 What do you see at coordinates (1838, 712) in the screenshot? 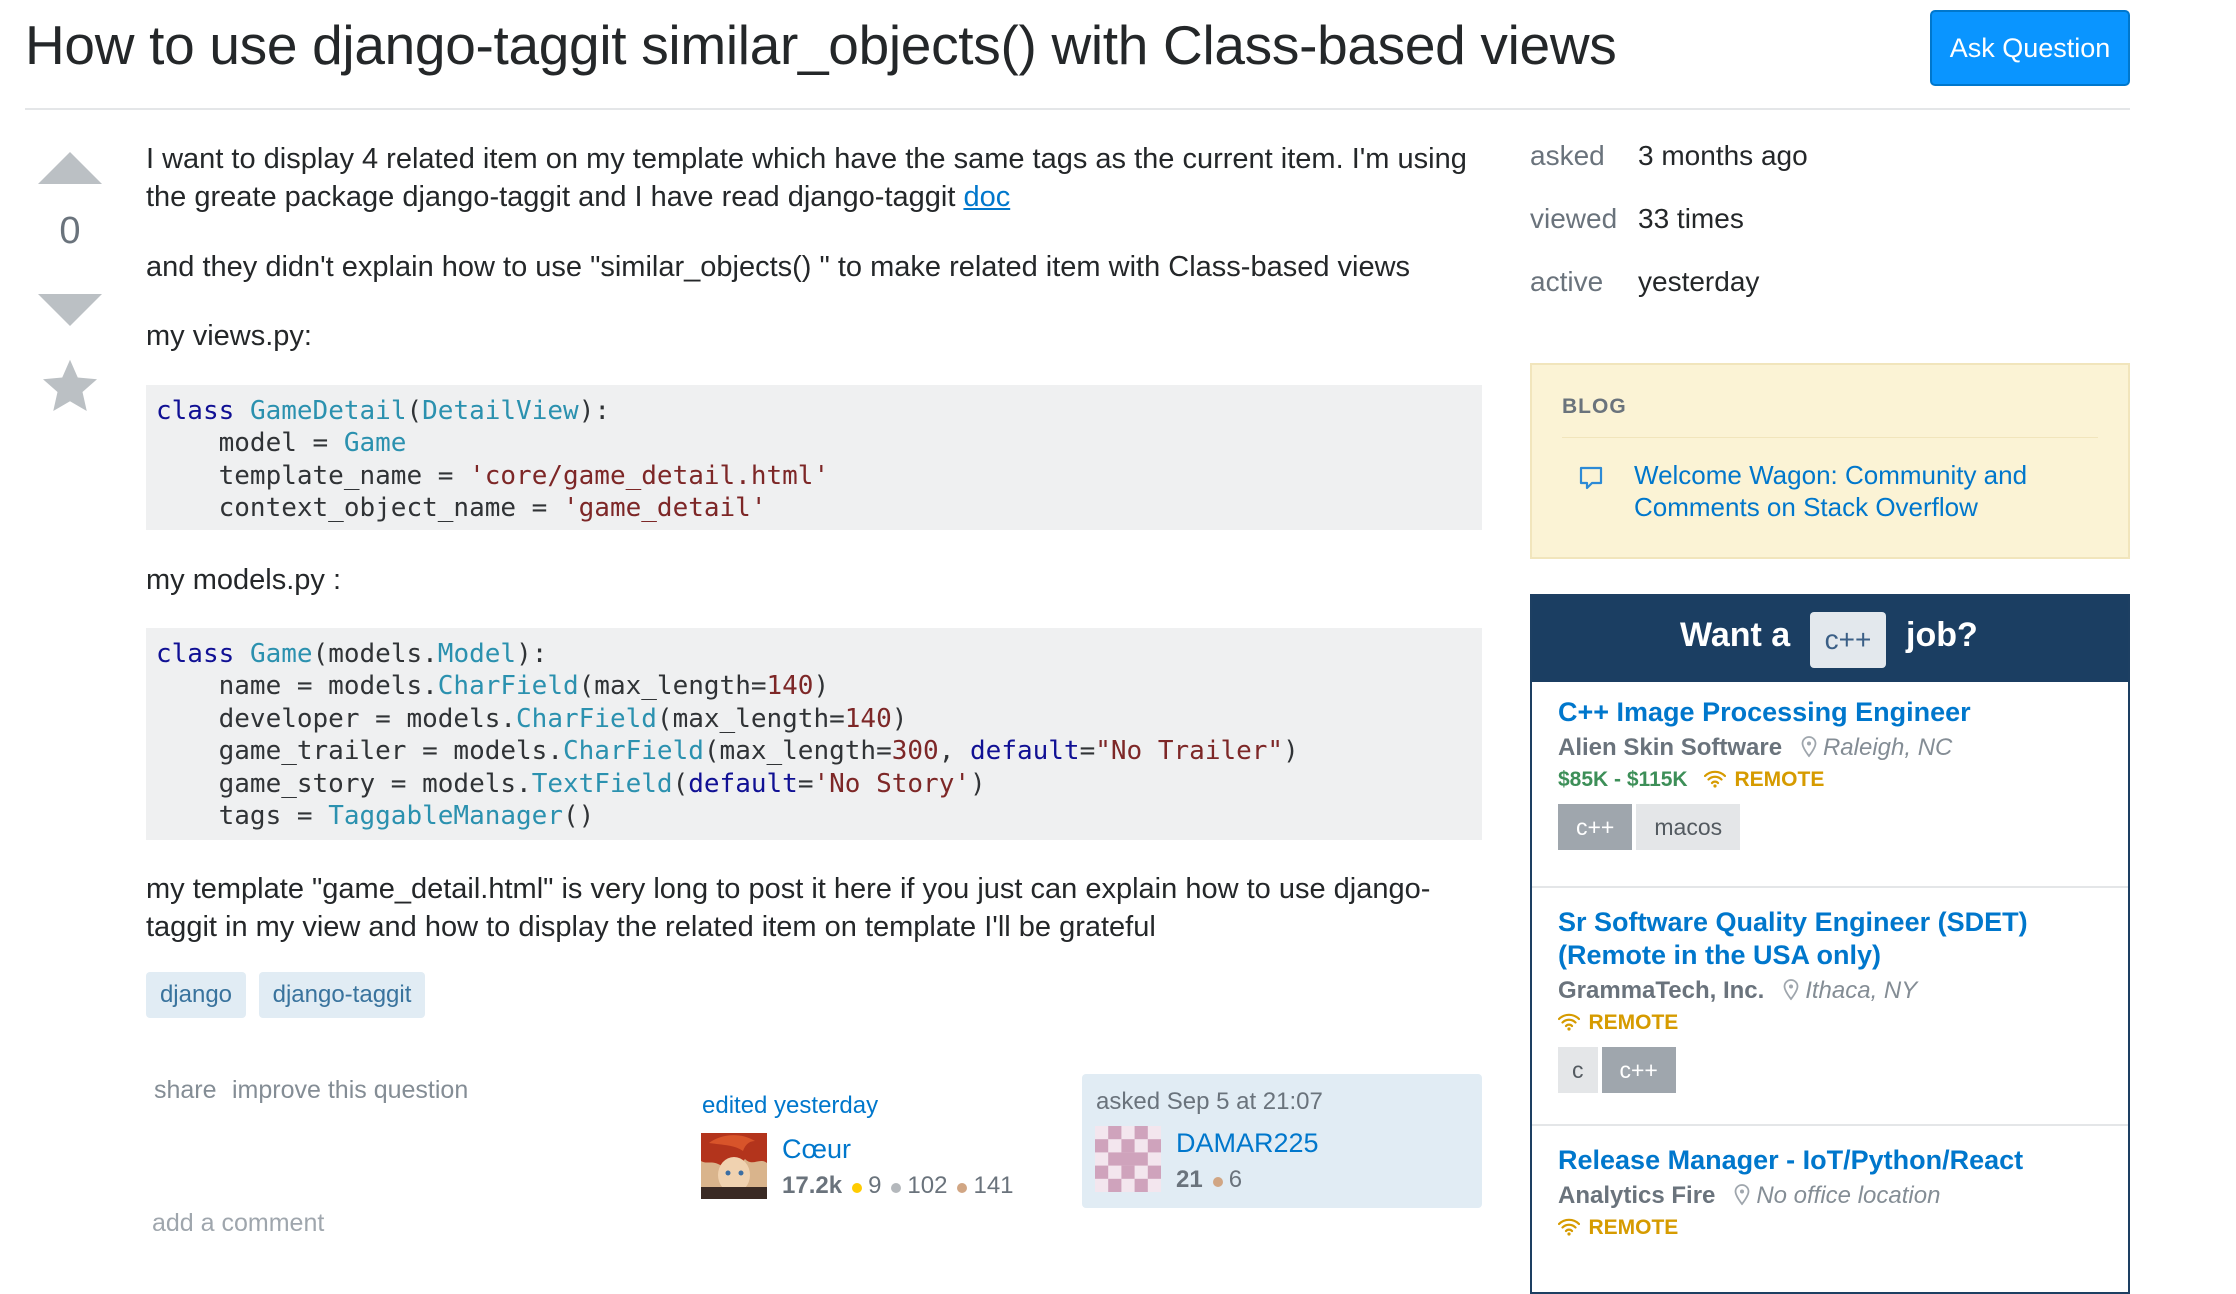
I see `job-title-link: C++ Image Processing Engineer` at bounding box center [1838, 712].